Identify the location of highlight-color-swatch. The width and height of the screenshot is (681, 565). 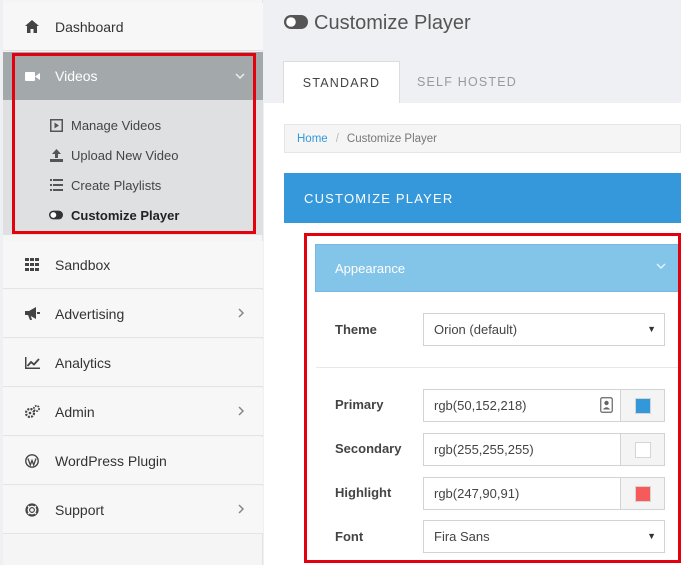
(642, 493).